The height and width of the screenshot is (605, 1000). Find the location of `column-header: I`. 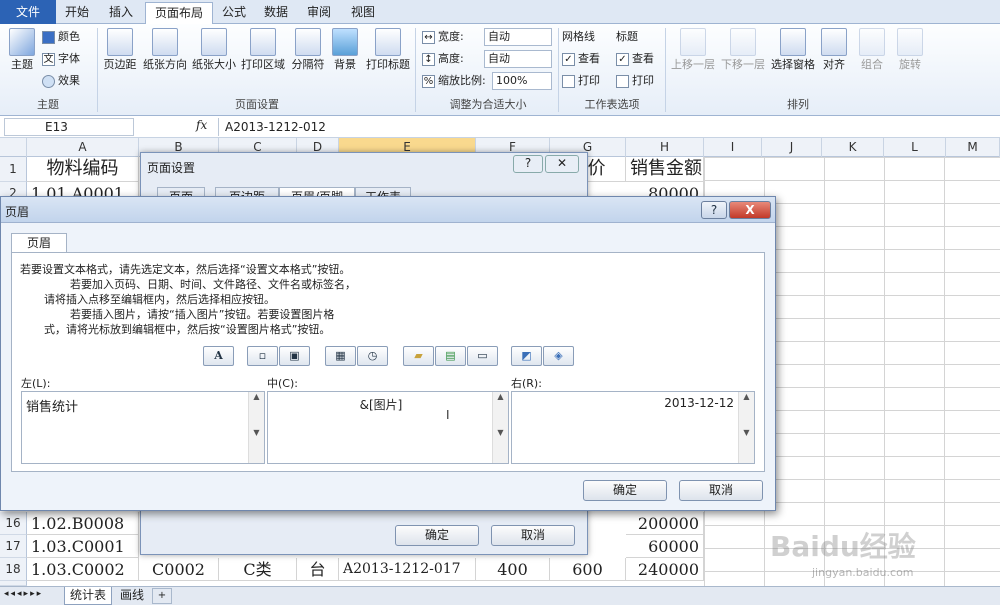

column-header: I is located at coordinates (733, 147).